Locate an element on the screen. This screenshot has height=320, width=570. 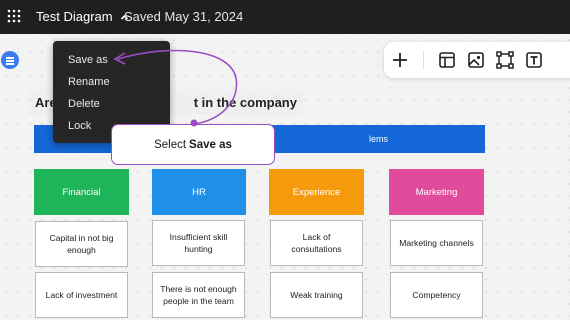
card-text: Lack of consultations is located at coordinates (316, 242).